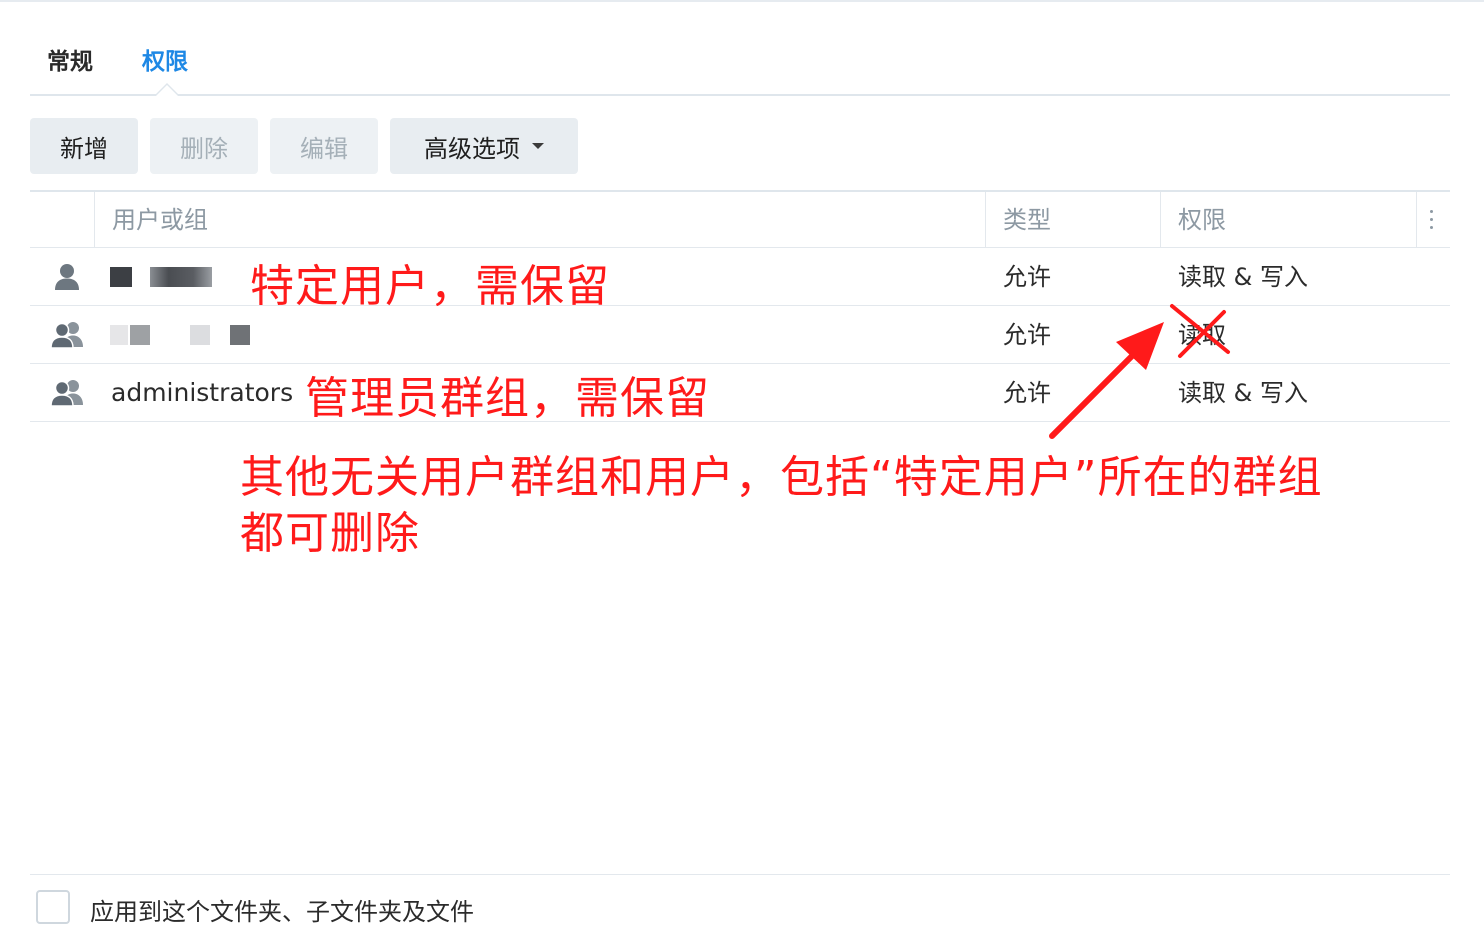  I want to click on apply-to-subfolders-checkbox, so click(53, 907).